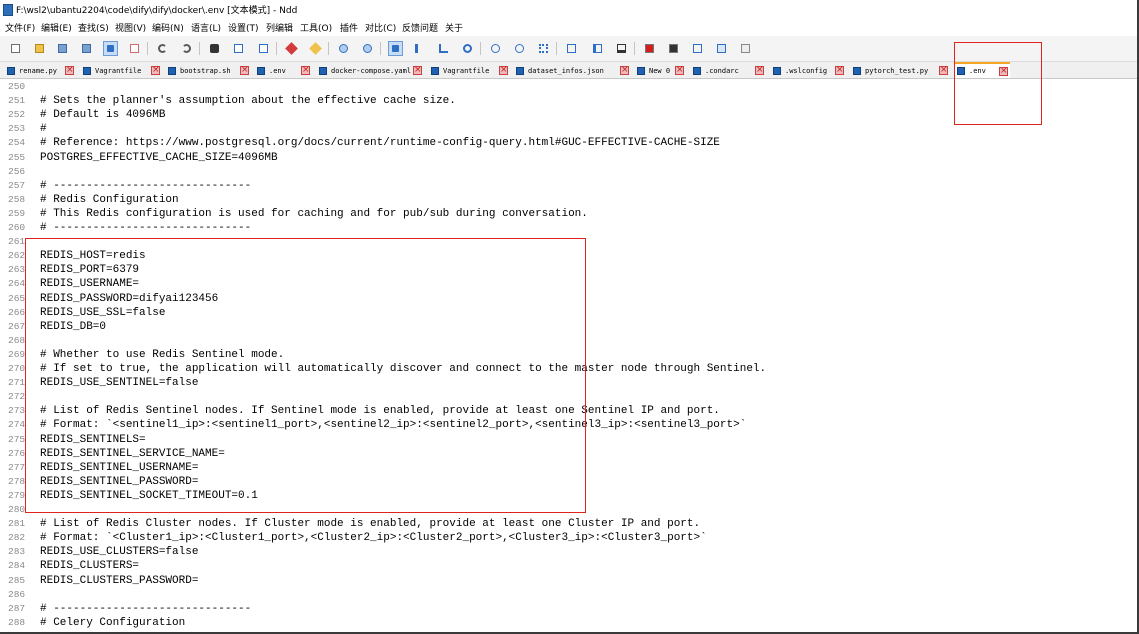 The height and width of the screenshot is (634, 1139). Describe the element at coordinates (15, 48) in the screenshot. I see `new-file-button` at that location.